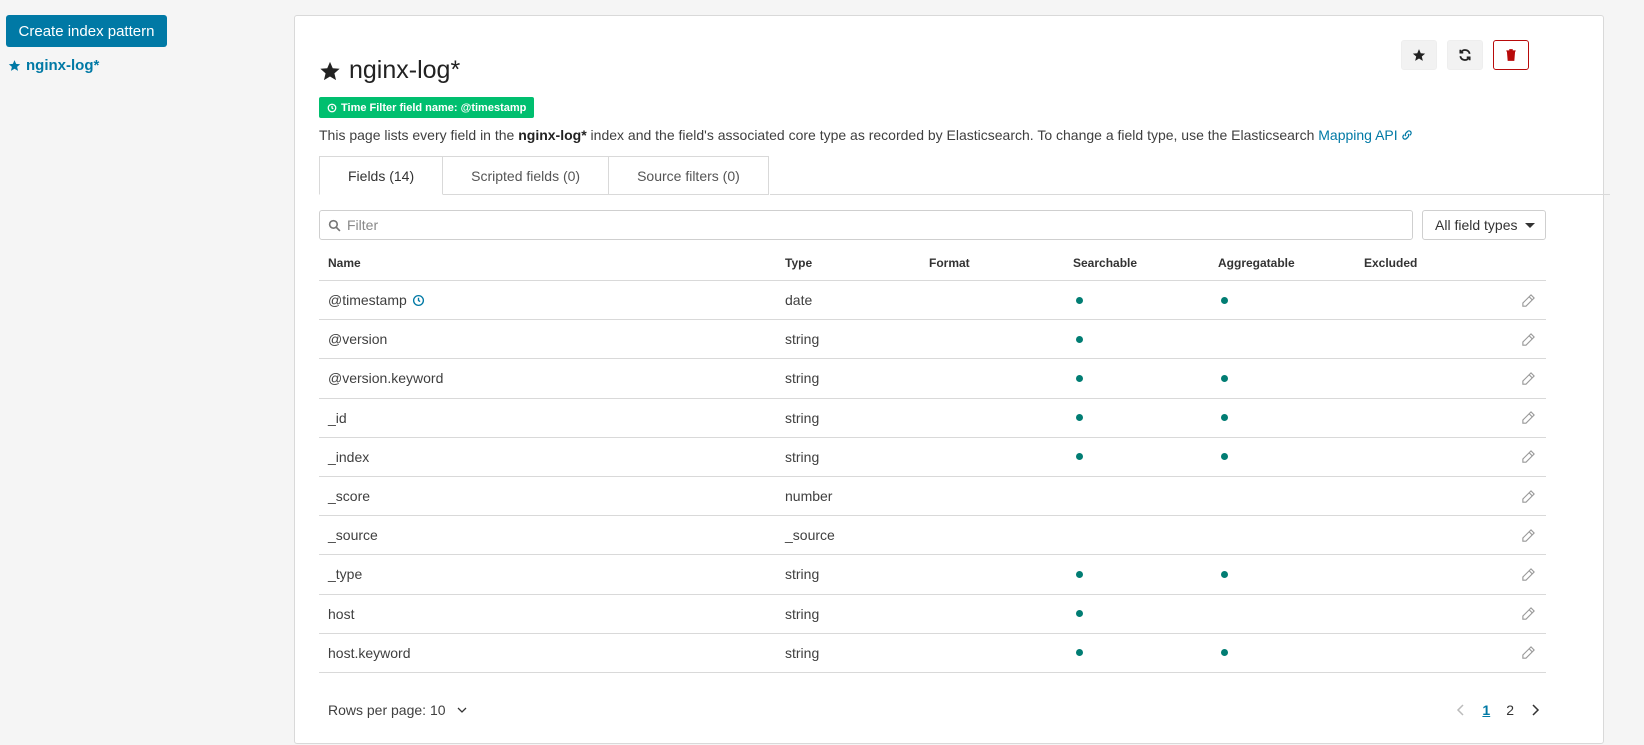 The height and width of the screenshot is (745, 1644). Describe the element at coordinates (932, 340) in the screenshot. I see `table-row: @version string` at that location.